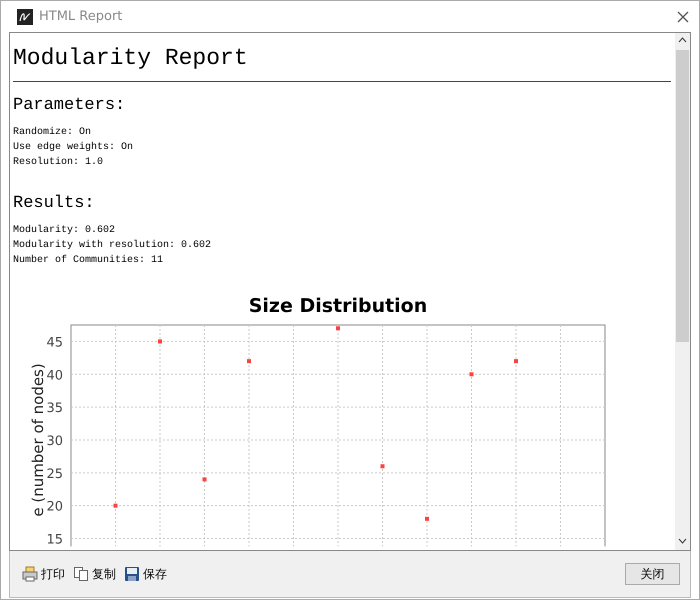 The image size is (700, 600). I want to click on y-tick-label: 20, so click(54, 507).